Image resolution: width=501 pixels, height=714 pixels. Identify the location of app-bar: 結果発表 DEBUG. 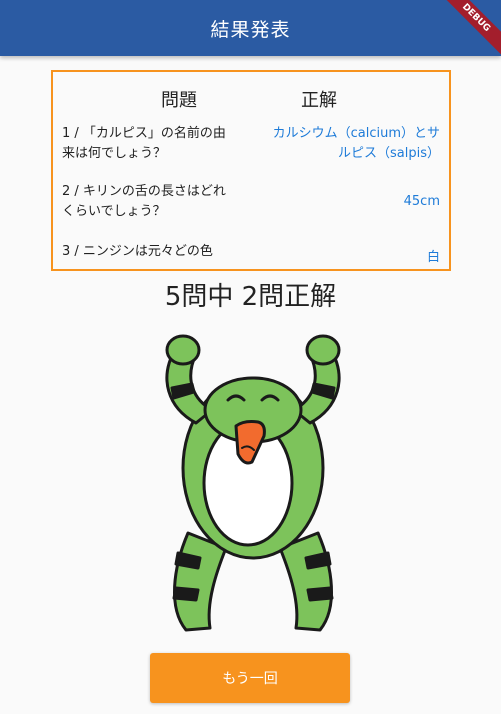
(250, 28).